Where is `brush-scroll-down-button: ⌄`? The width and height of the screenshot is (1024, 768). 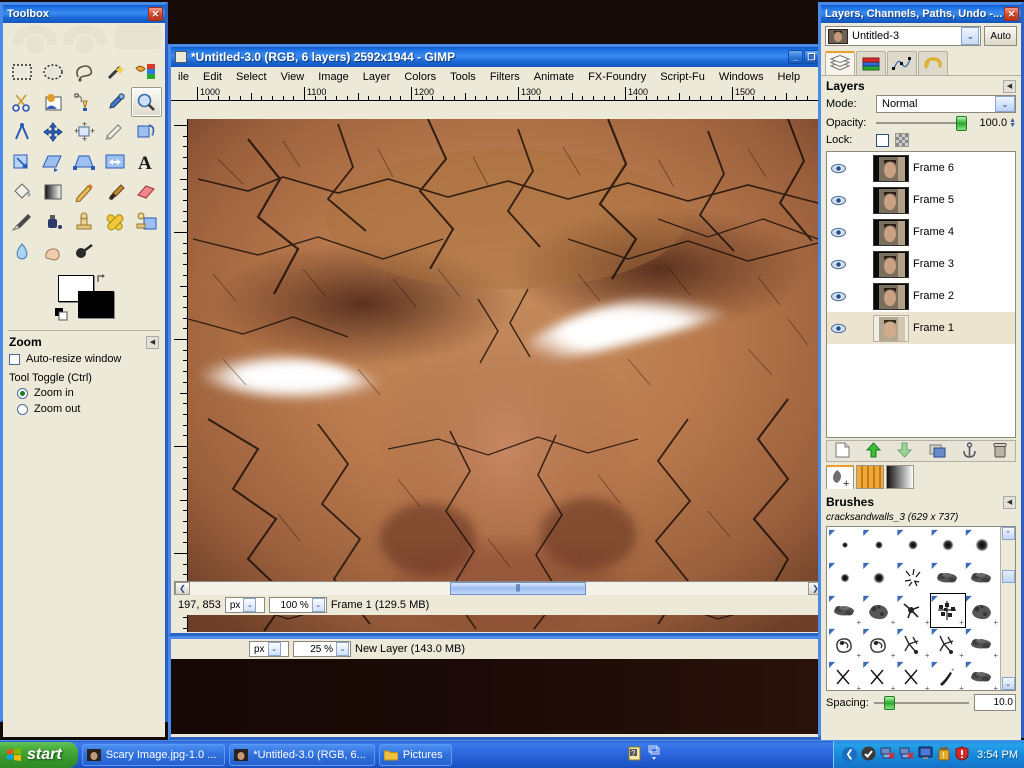 brush-scroll-down-button: ⌄ is located at coordinates (1008, 683).